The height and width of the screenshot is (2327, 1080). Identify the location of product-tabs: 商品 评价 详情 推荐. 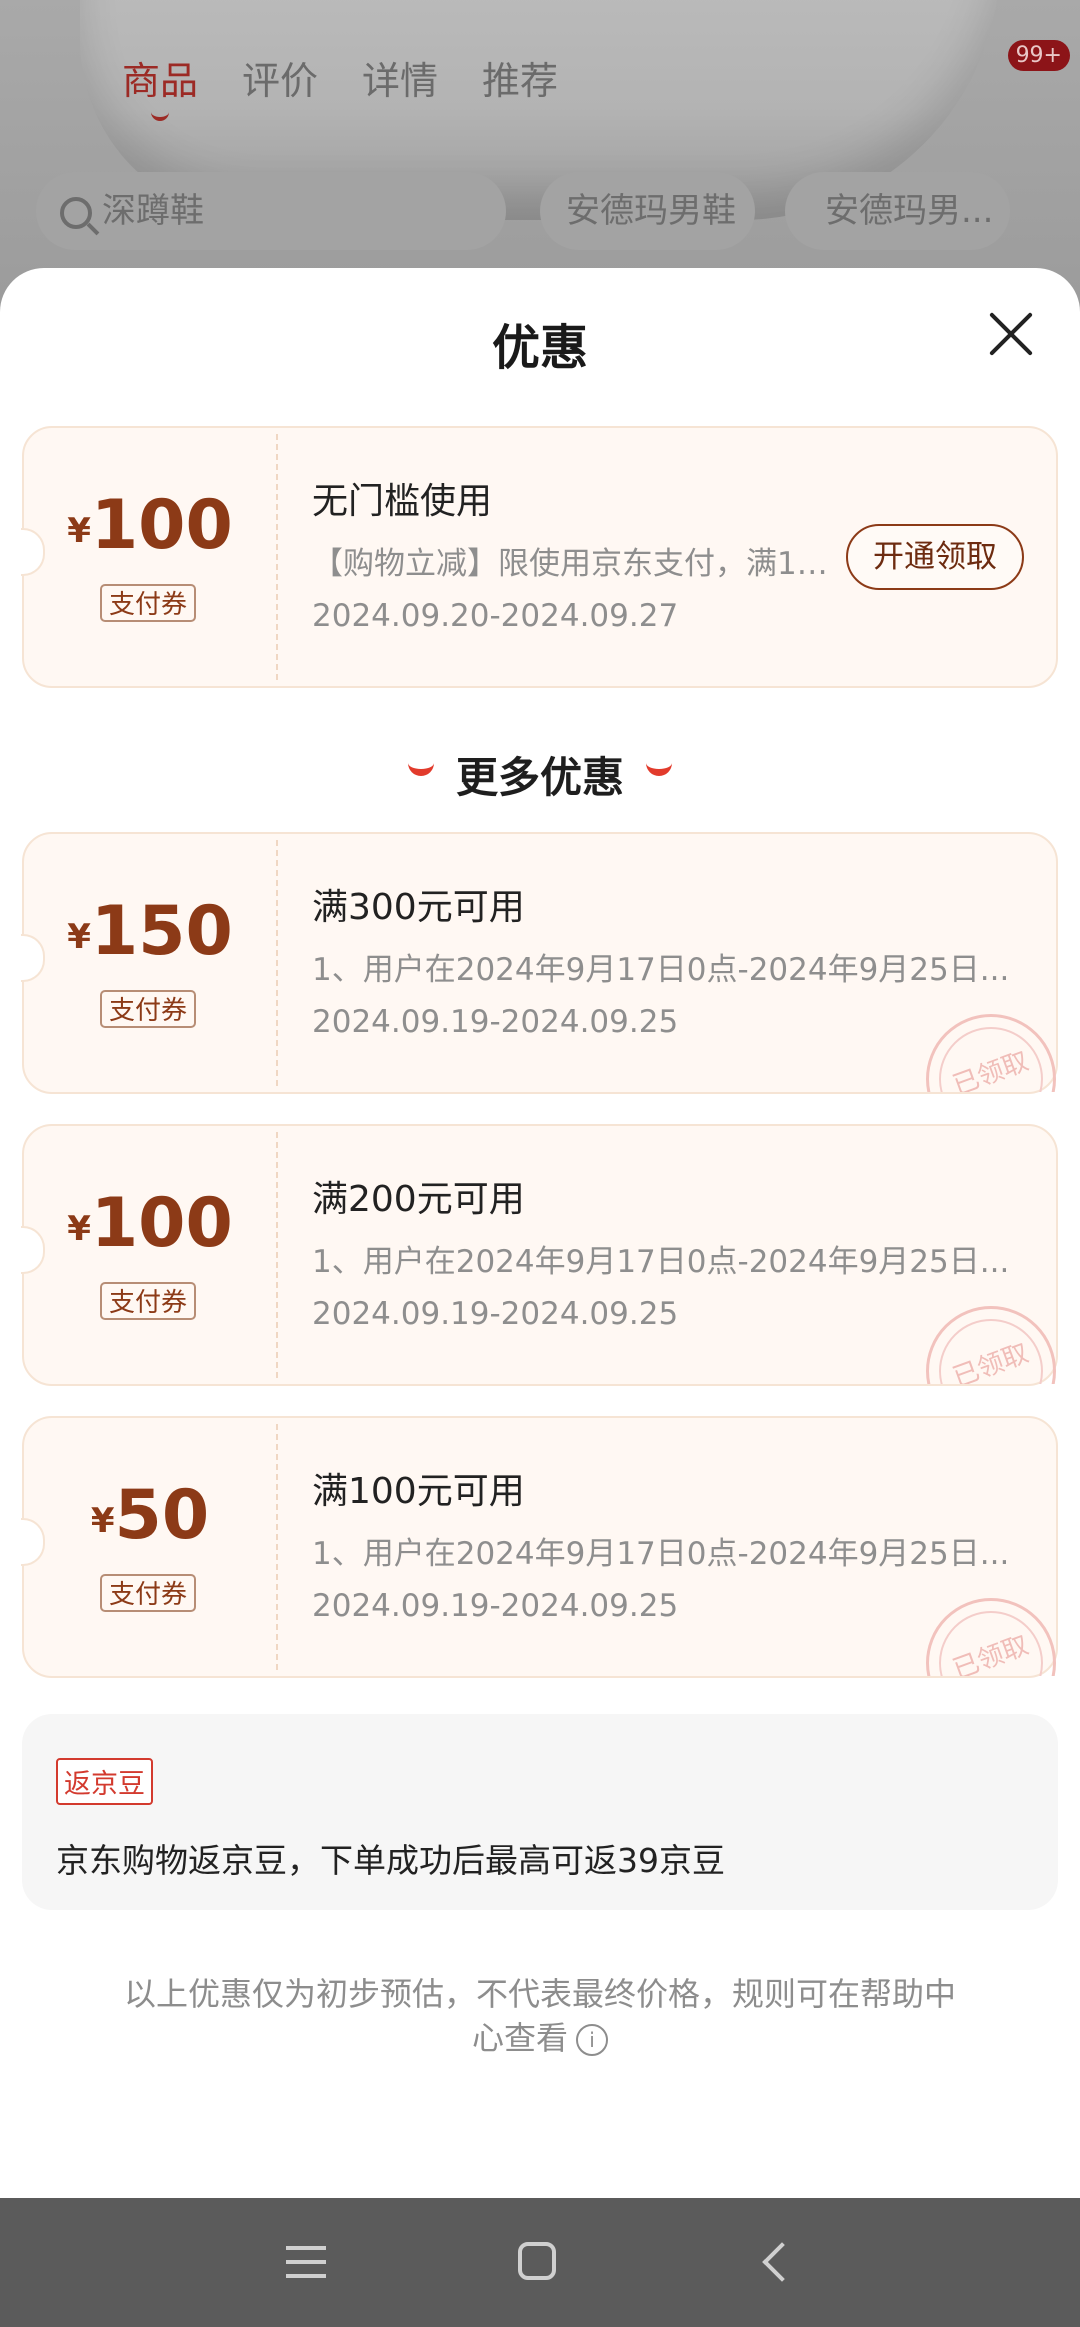
(340, 85).